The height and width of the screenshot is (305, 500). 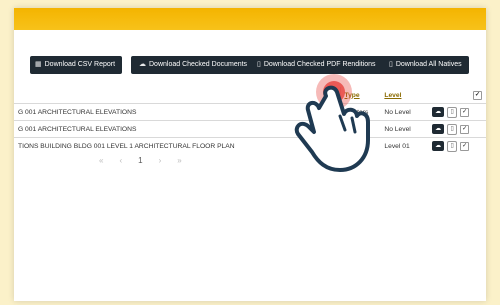 I want to click on download-checked-documents-button: ☁ Download Checked Documents, so click(x=191, y=65).